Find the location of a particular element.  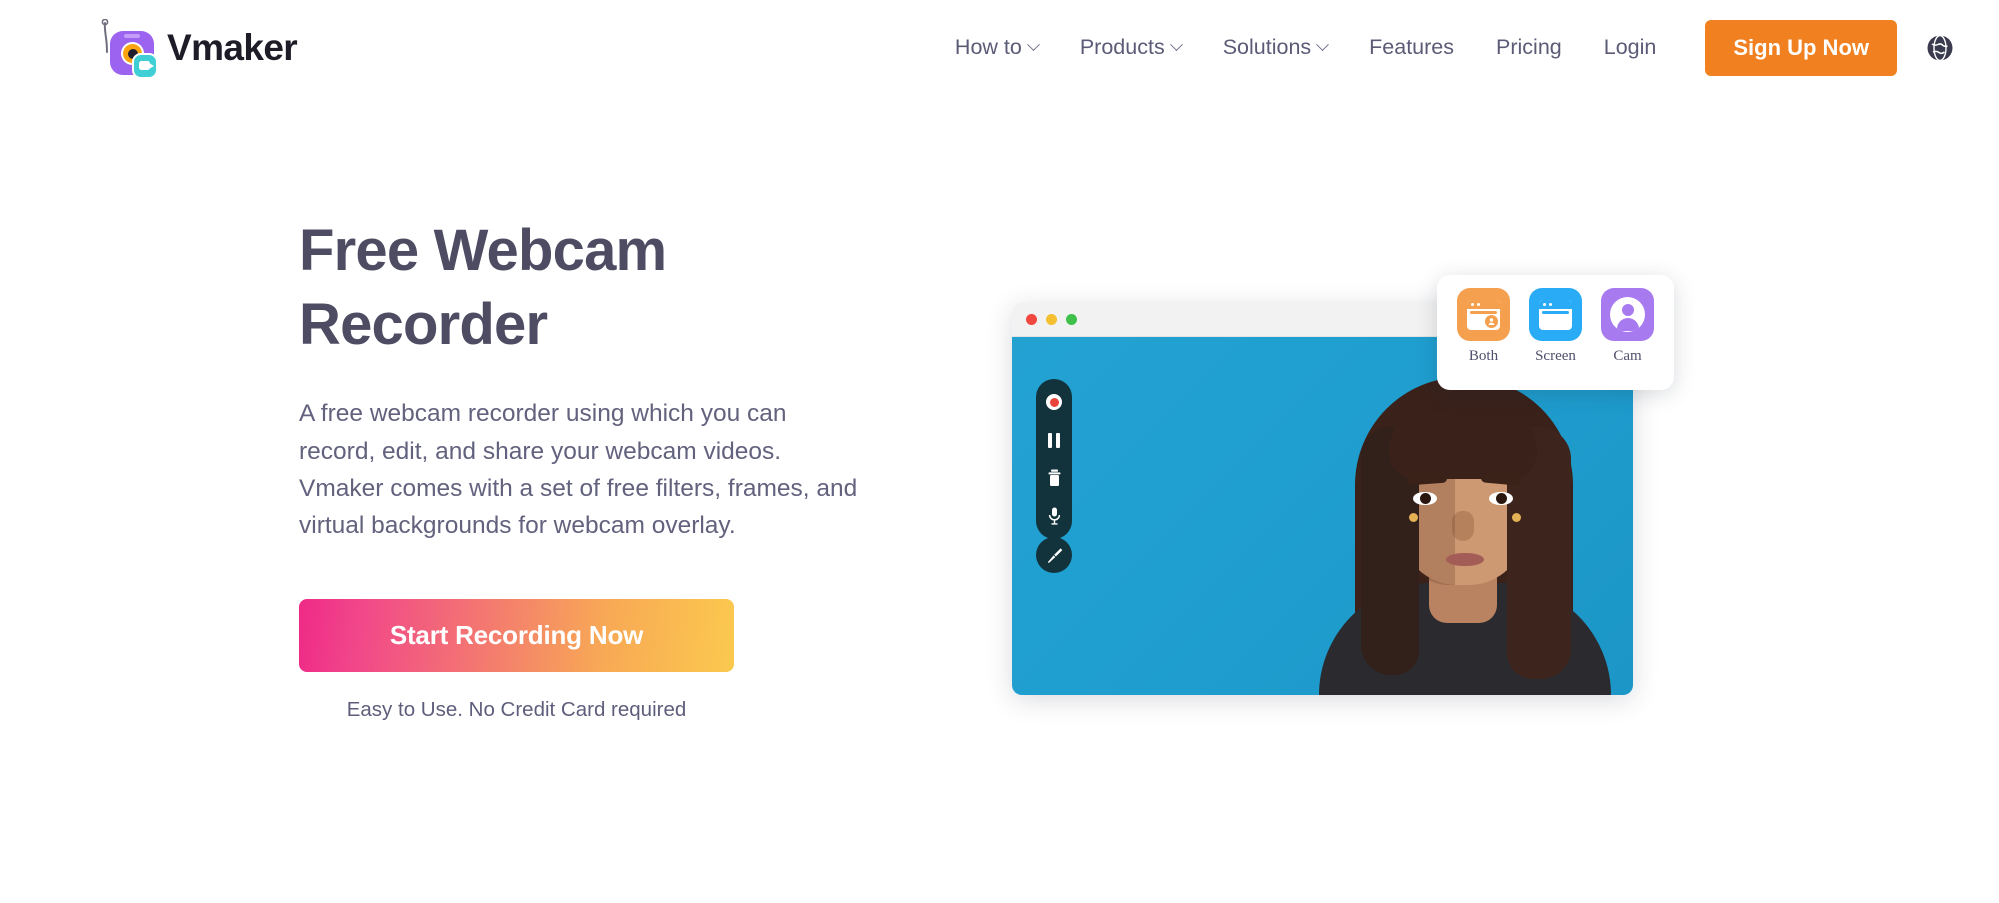

window-with-avatar-icon is located at coordinates (1483, 314).